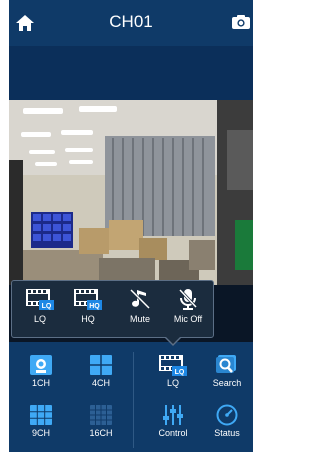  Describe the element at coordinates (227, 433) in the screenshot. I see `toolbar-label: Status` at that location.